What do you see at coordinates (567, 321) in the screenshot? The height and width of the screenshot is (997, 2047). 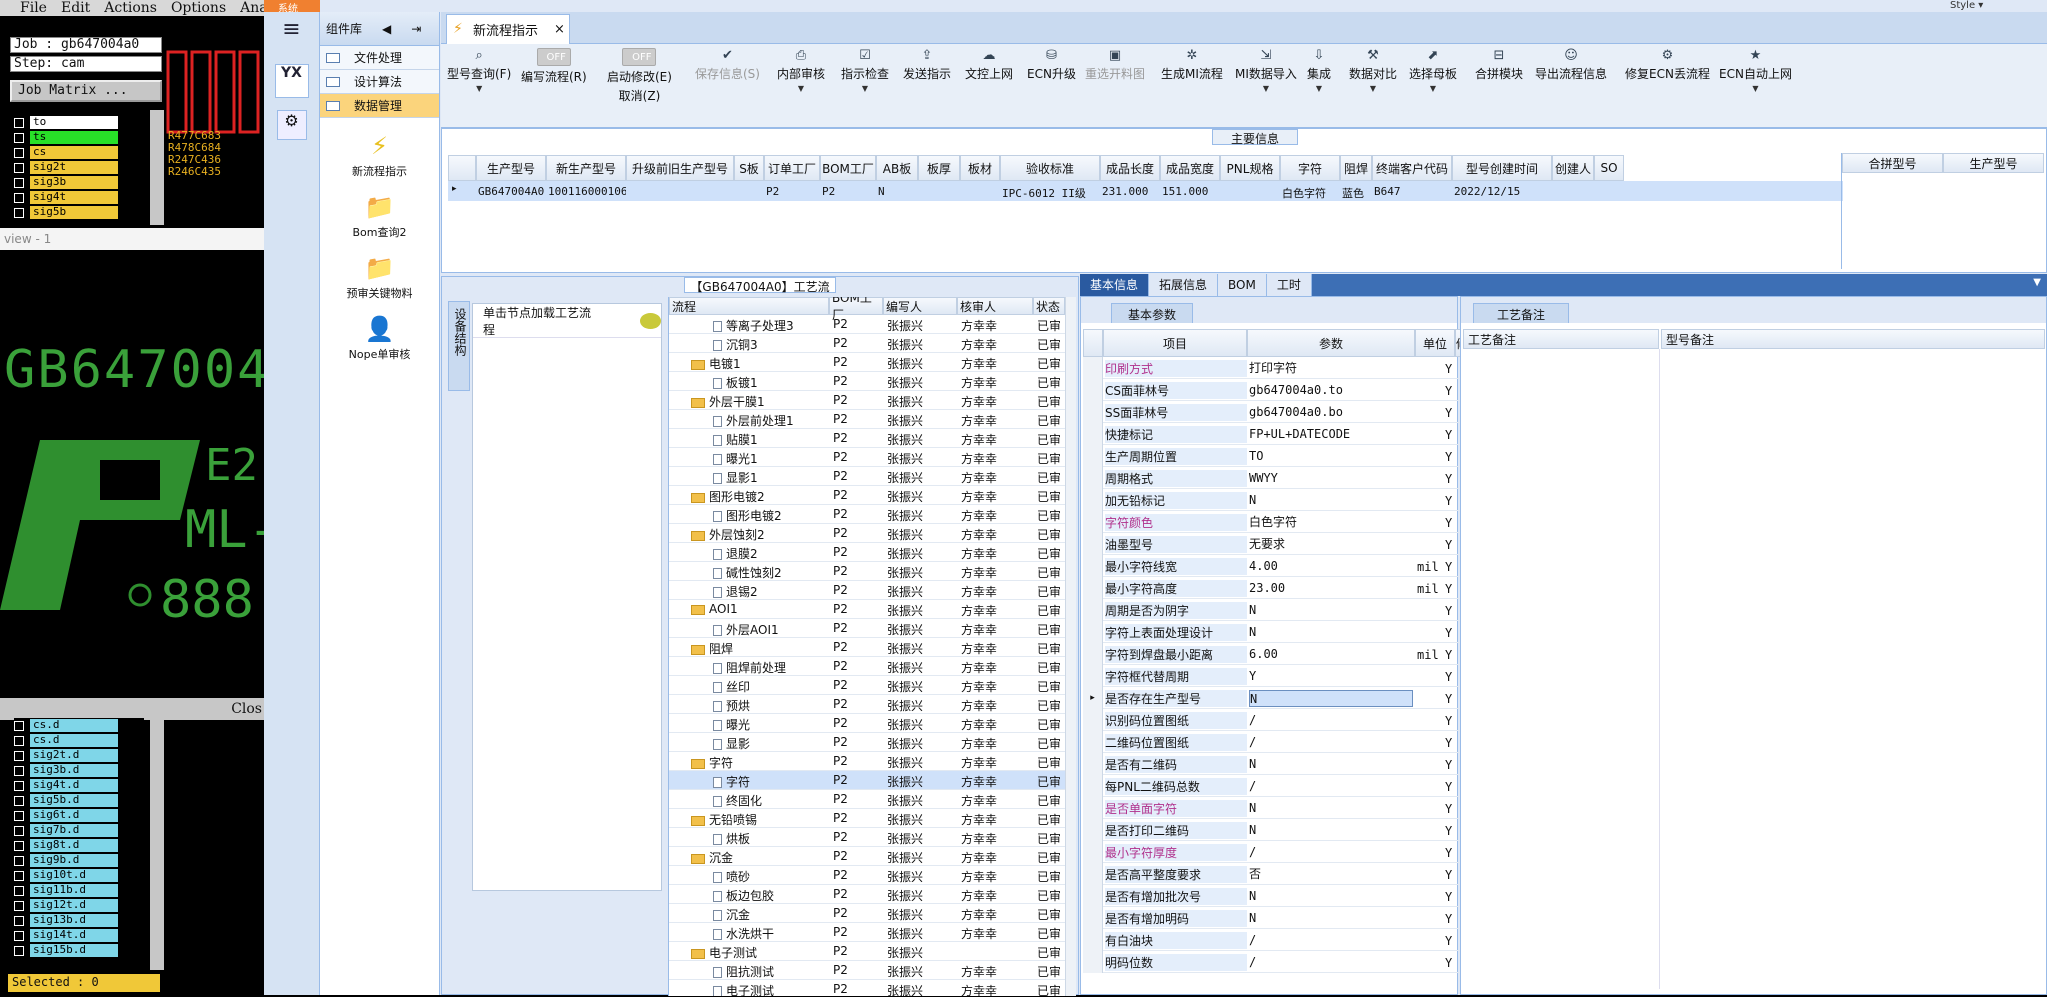 I see `load-process-button: 单击节点加载工艺流程` at bounding box center [567, 321].